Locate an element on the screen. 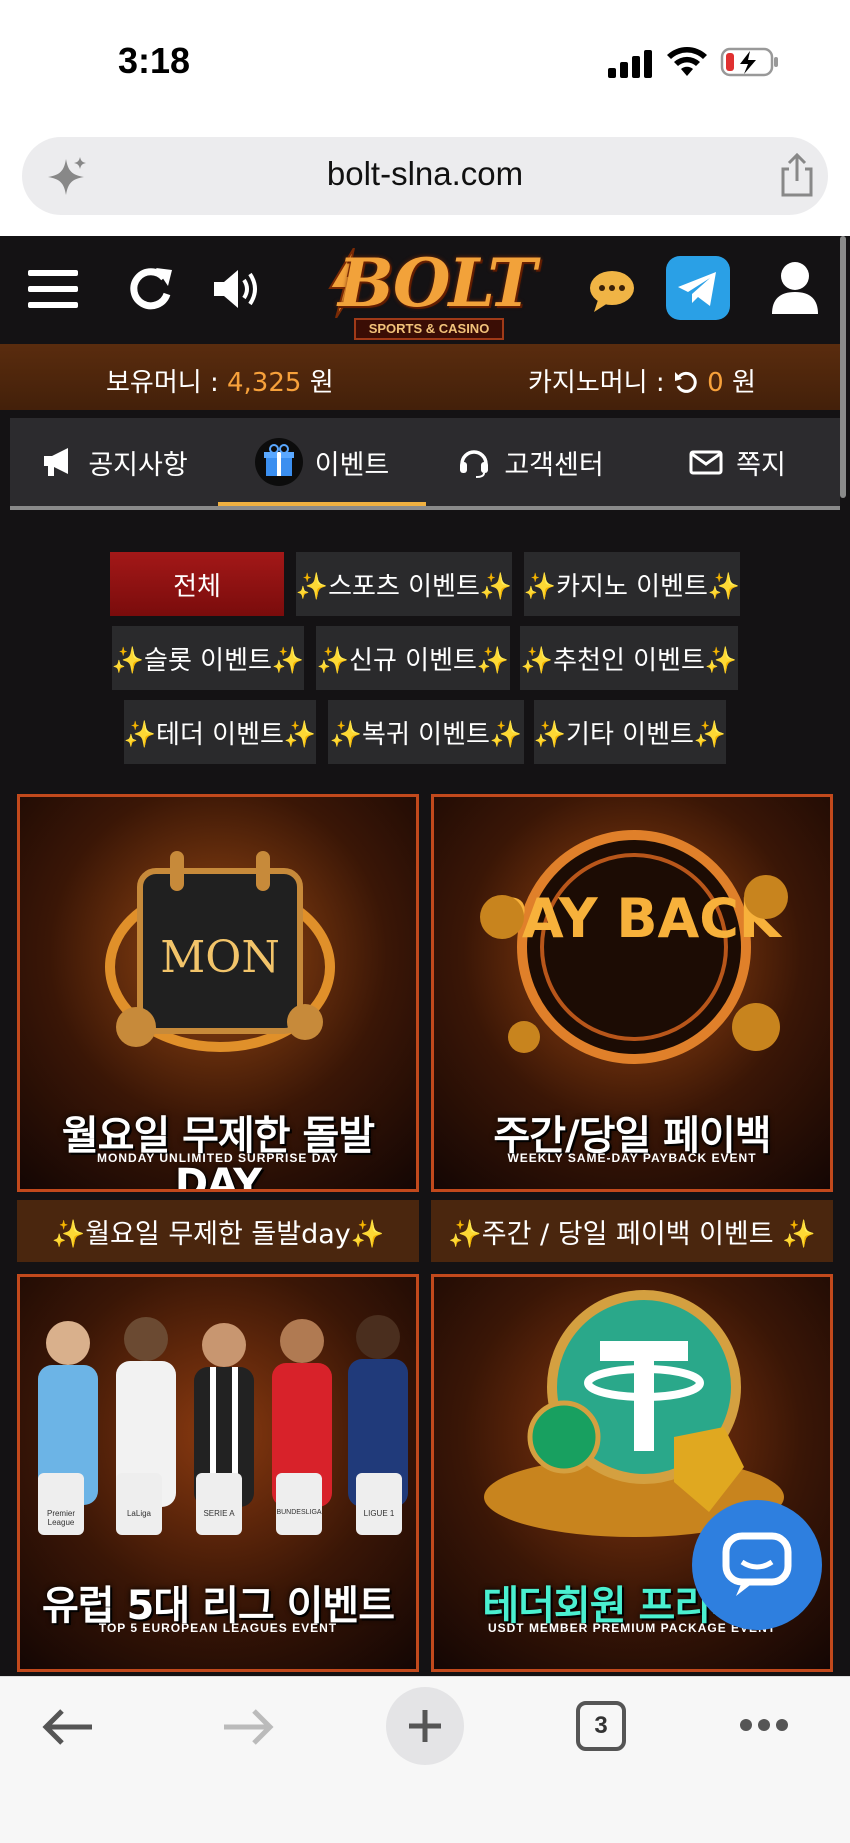  tab-label: 고객센터 is located at coordinates (554, 465).